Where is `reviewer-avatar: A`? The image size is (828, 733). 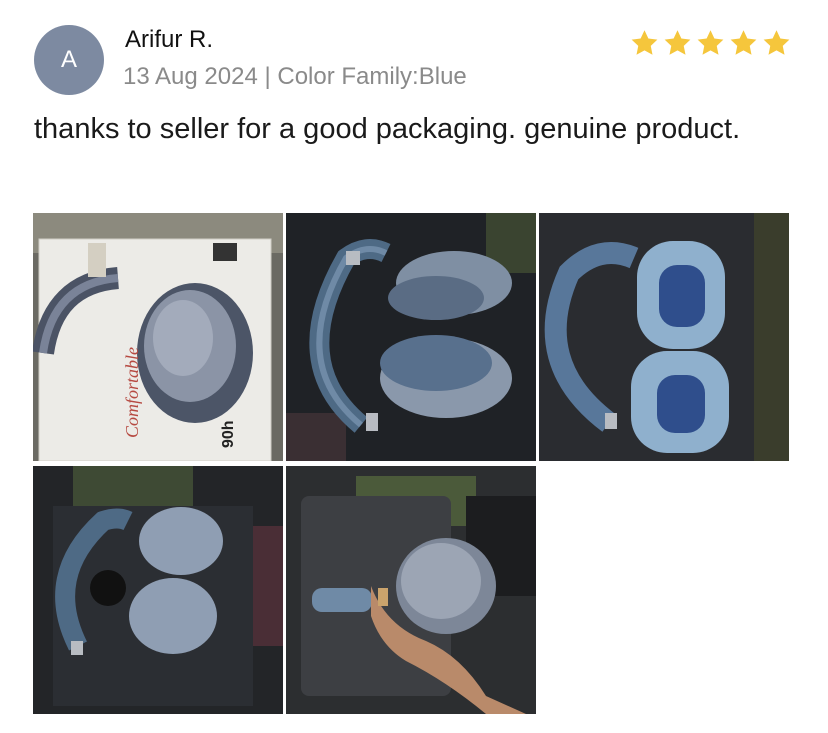
reviewer-avatar: A is located at coordinates (69, 60).